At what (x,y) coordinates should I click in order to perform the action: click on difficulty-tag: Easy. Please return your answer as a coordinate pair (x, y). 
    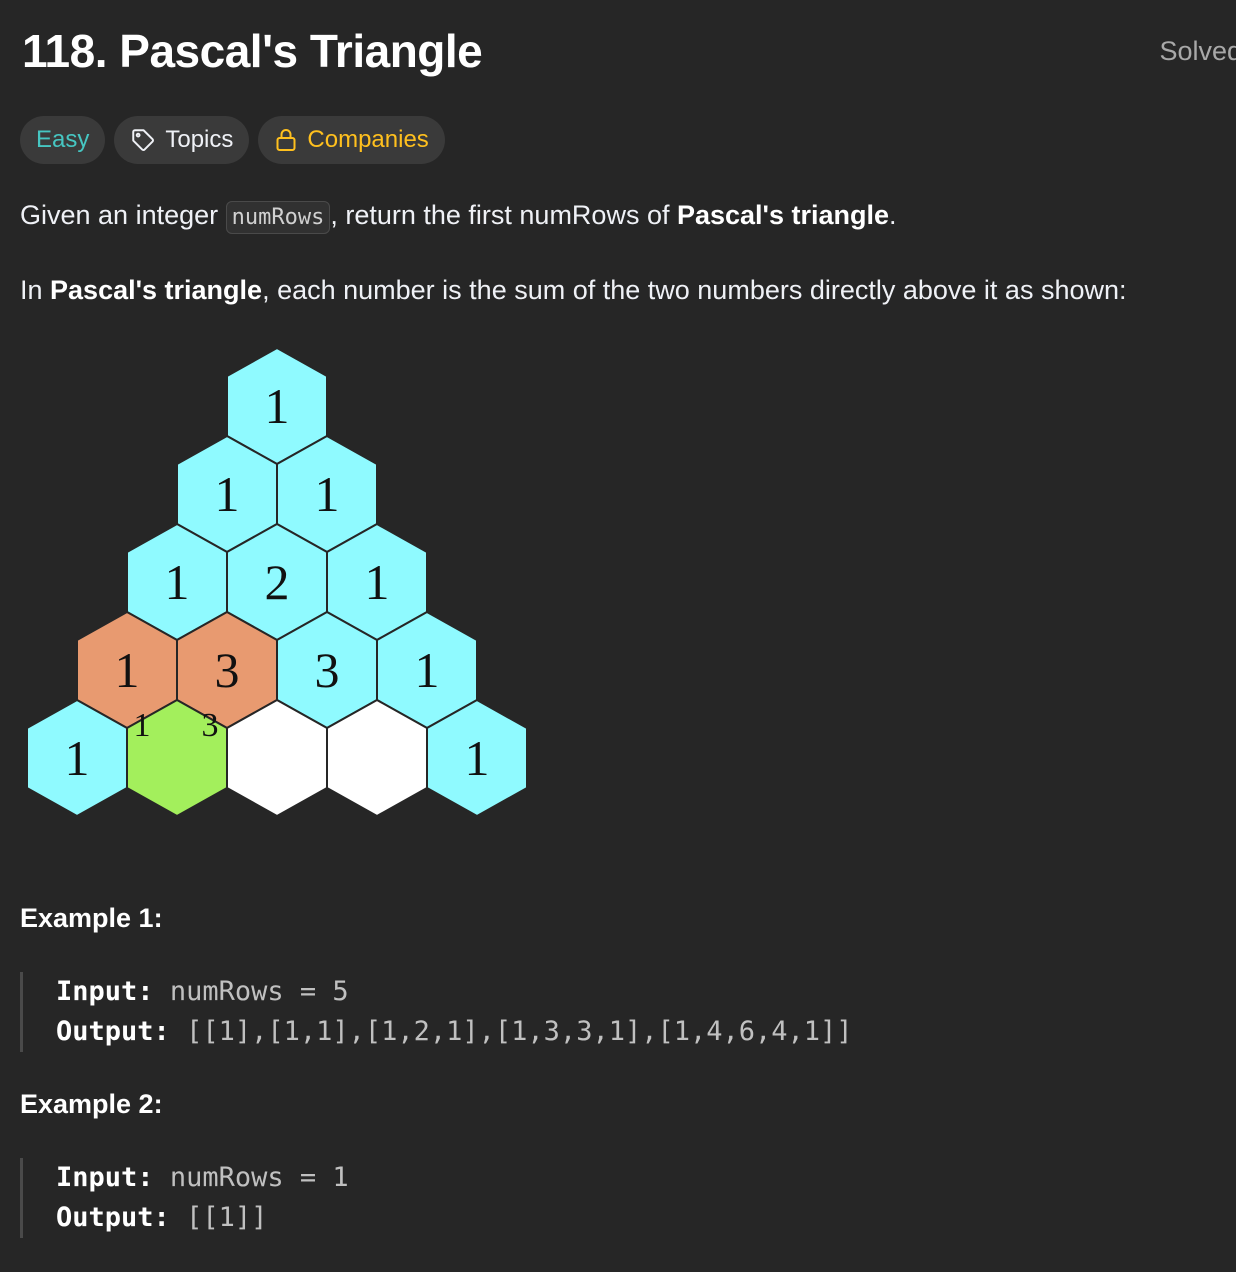
    Looking at the image, I should click on (63, 140).